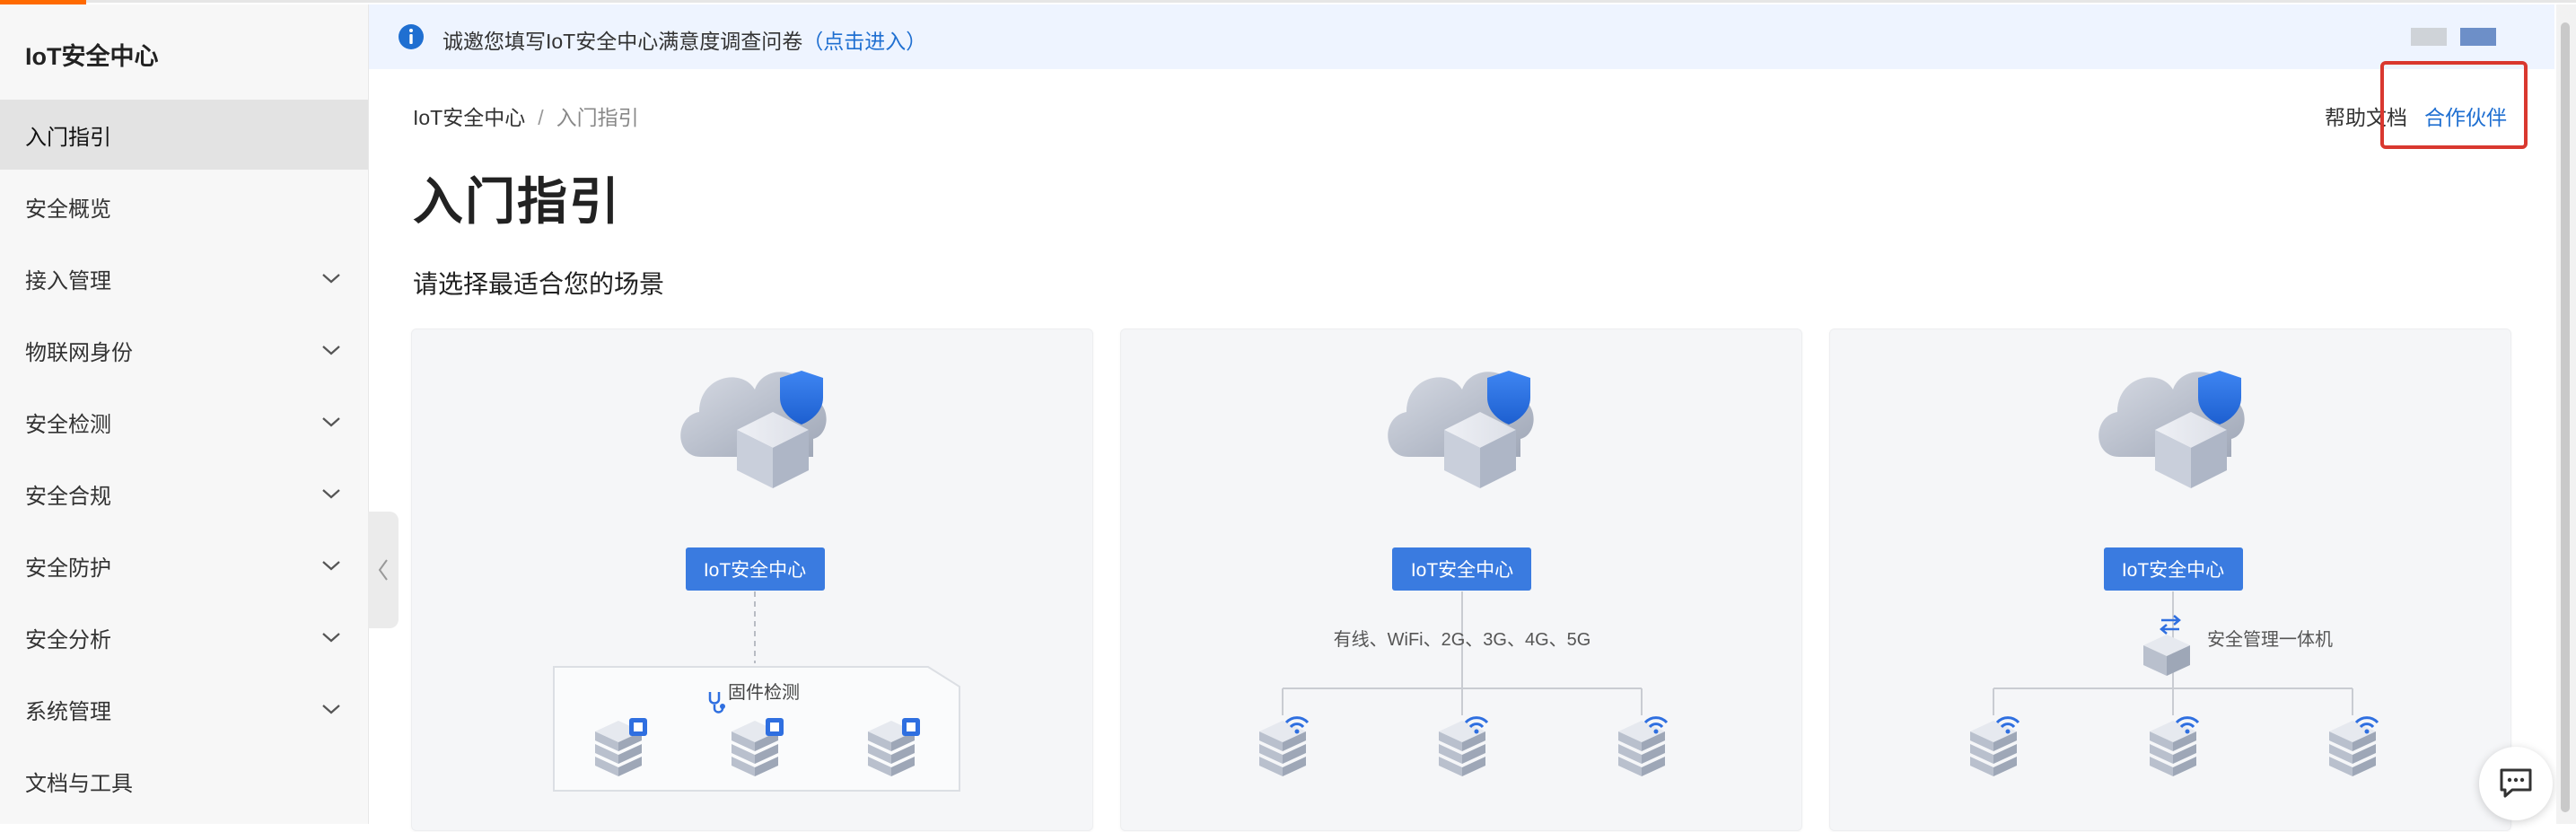 The width and height of the screenshot is (2576, 832). What do you see at coordinates (2270, 639) in the screenshot?
I see `card-caption: 安全管理一体机` at bounding box center [2270, 639].